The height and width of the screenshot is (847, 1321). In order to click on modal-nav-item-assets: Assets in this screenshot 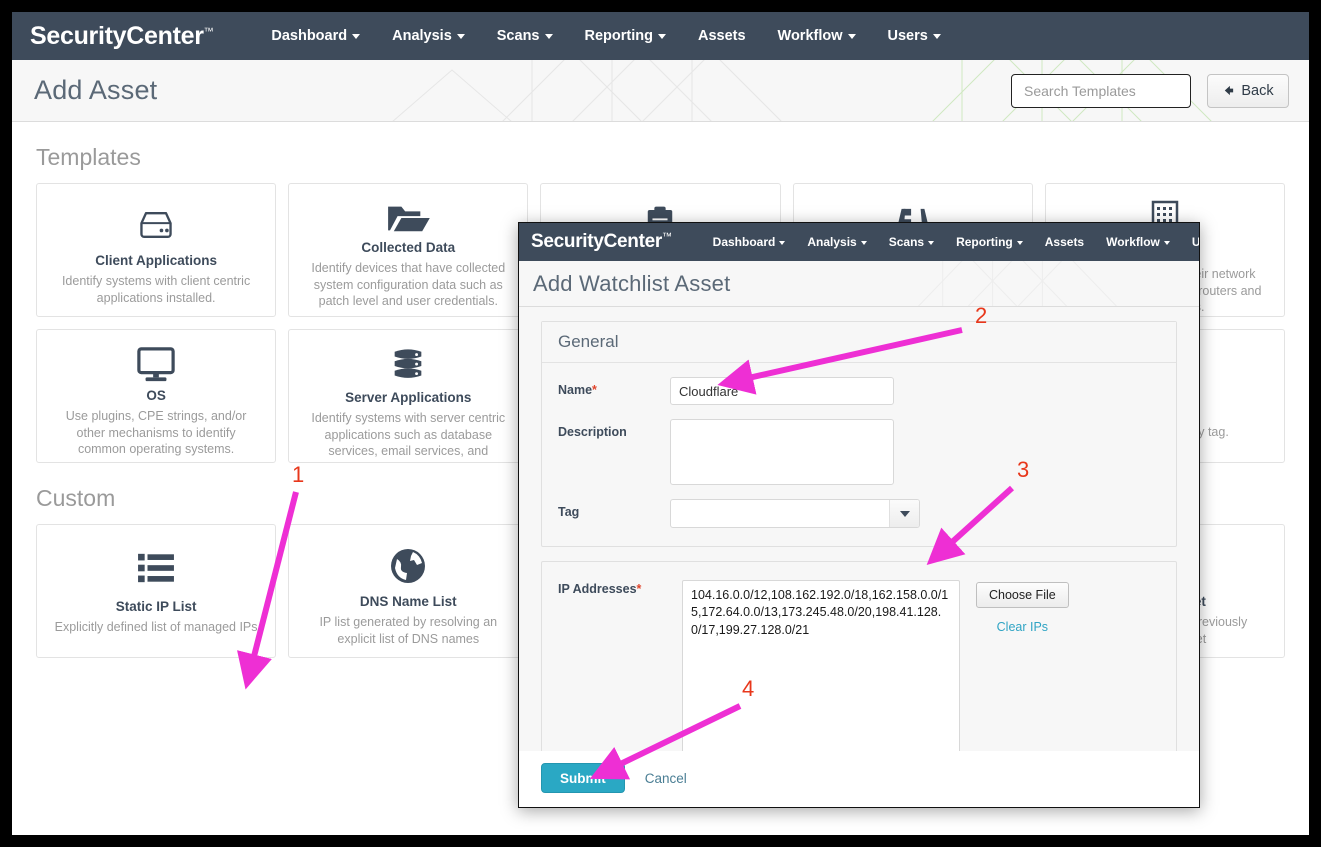, I will do `click(1064, 242)`.